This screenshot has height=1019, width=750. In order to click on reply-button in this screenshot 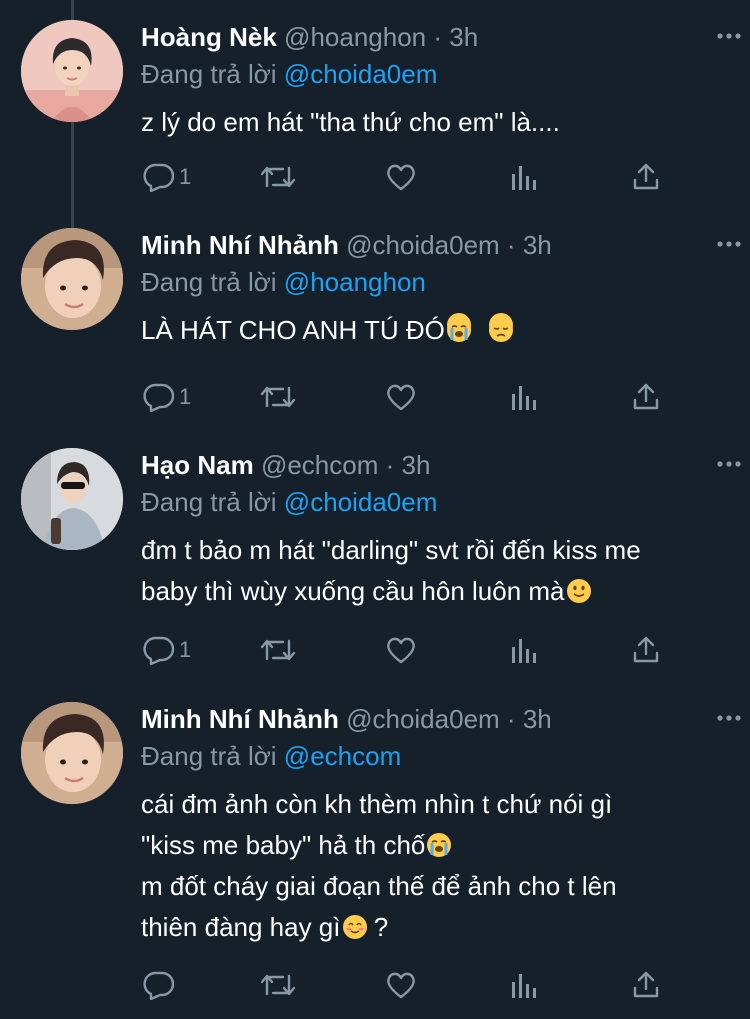, I will do `click(161, 985)`.